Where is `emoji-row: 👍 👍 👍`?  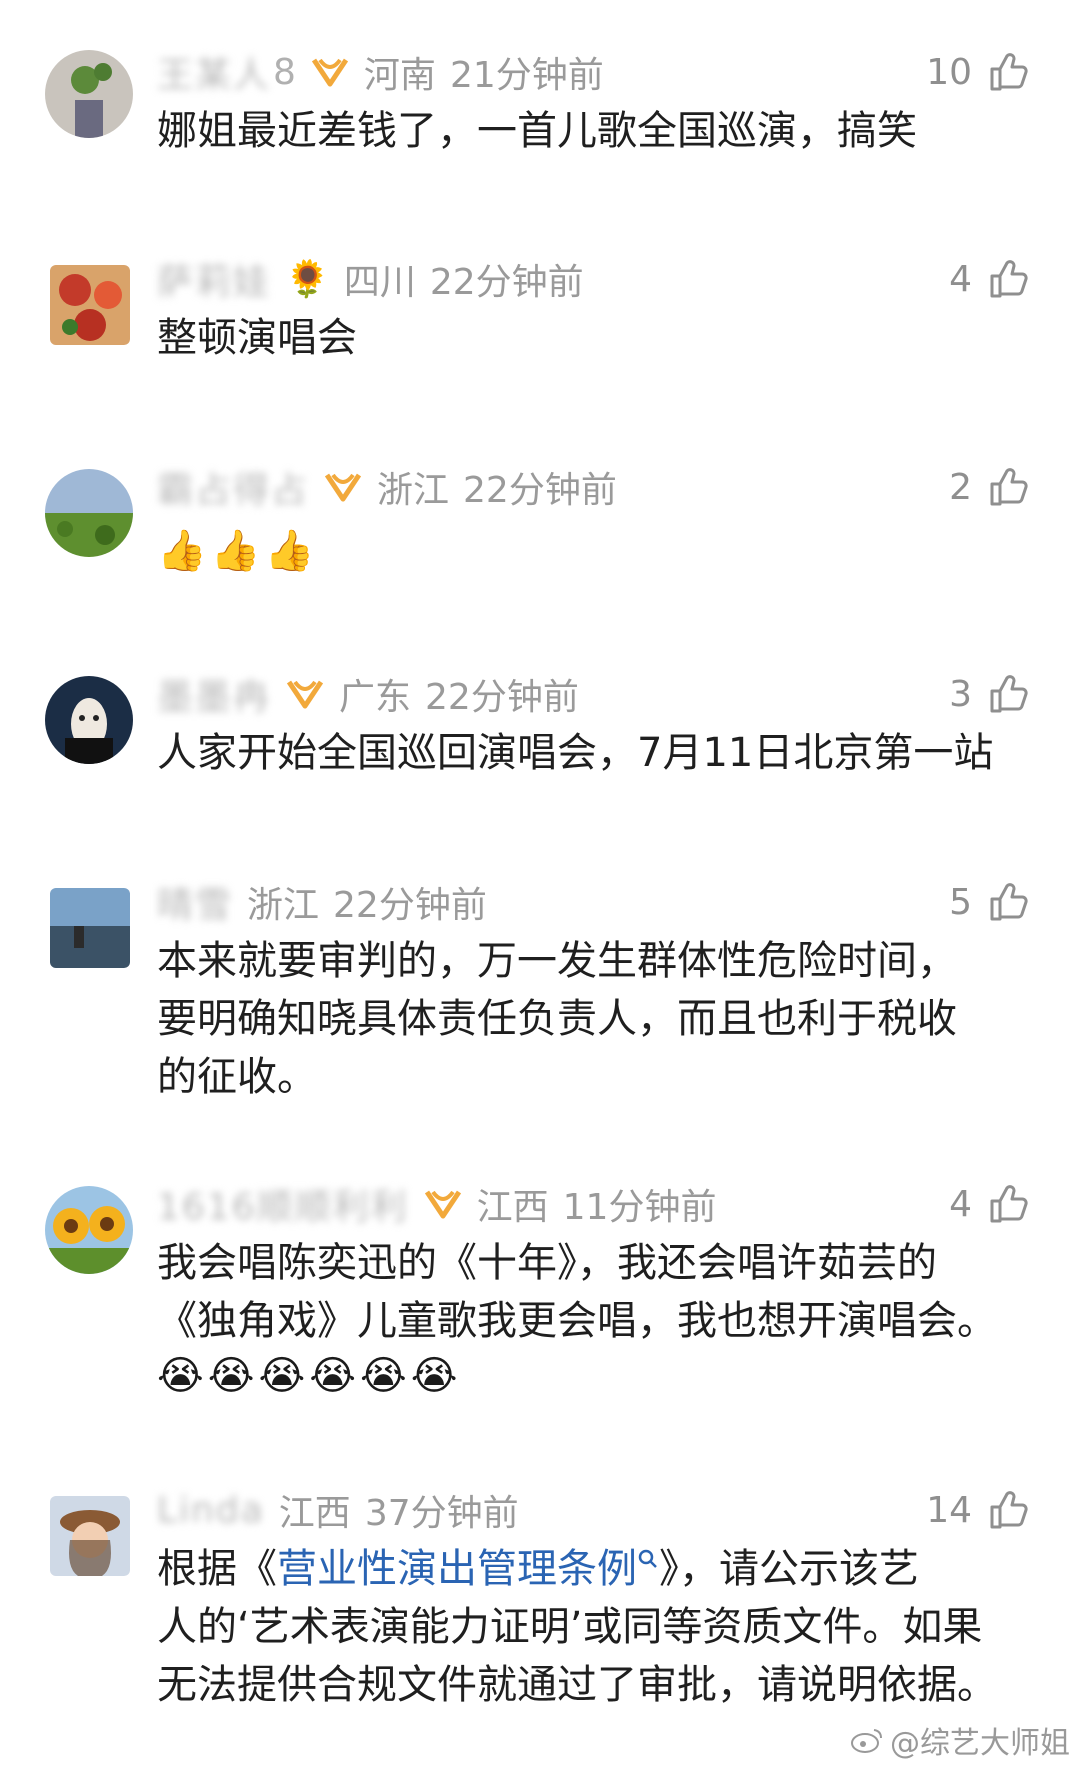 emoji-row: 👍 👍 👍 is located at coordinates (235, 551).